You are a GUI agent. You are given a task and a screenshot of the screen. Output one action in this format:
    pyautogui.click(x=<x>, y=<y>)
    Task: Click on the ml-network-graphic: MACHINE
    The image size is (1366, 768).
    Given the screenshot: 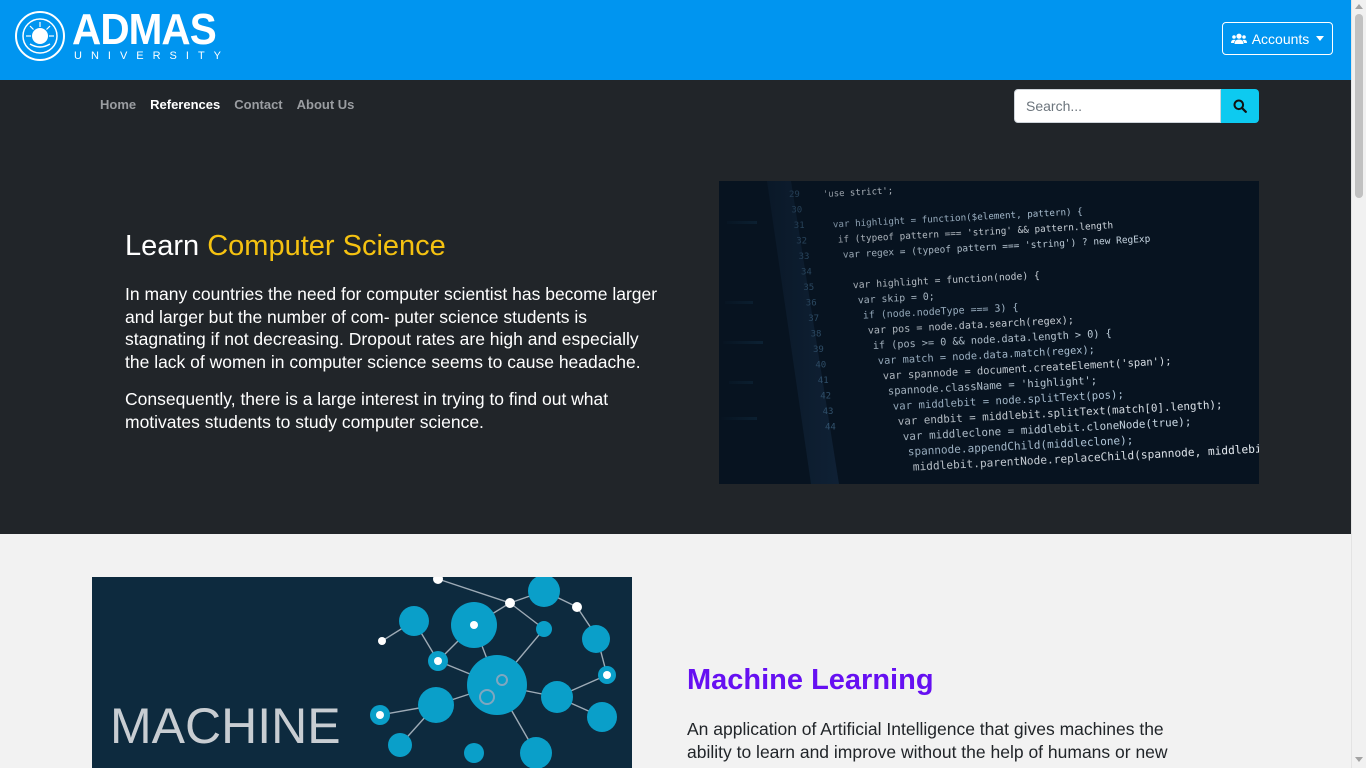 What is the action you would take?
    pyautogui.click(x=362, y=672)
    